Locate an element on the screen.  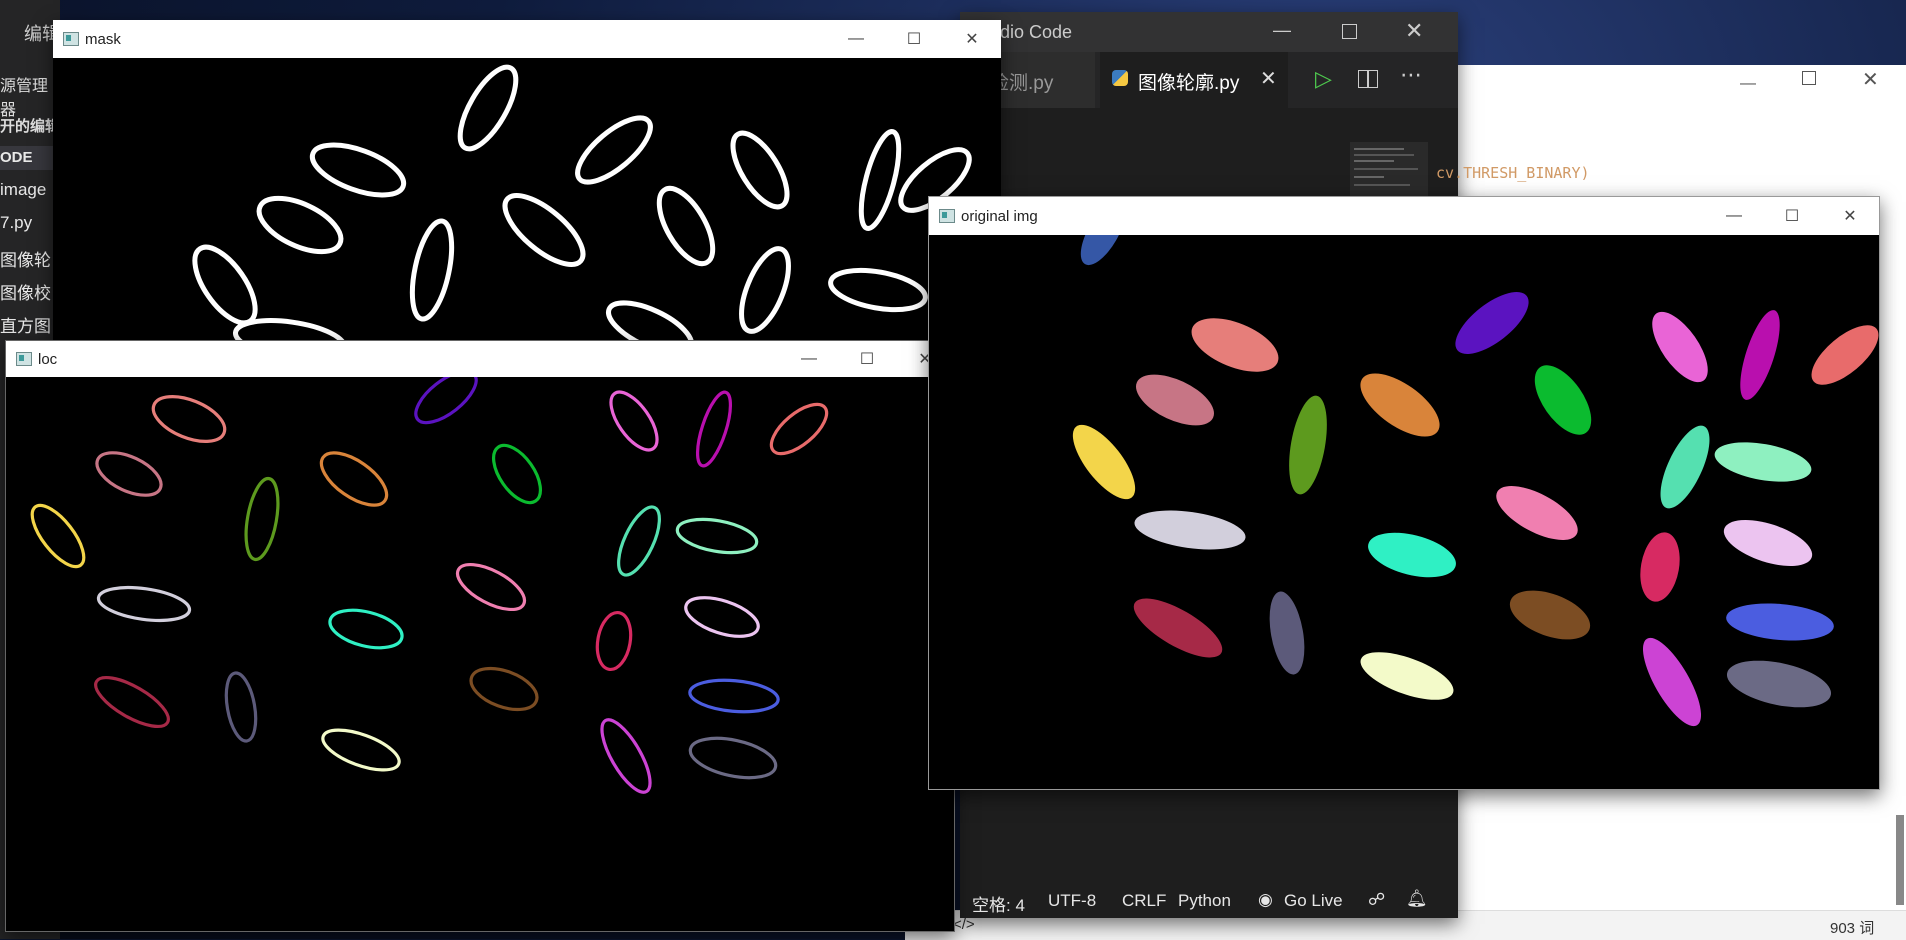
minimap is located at coordinates (1389, 172).